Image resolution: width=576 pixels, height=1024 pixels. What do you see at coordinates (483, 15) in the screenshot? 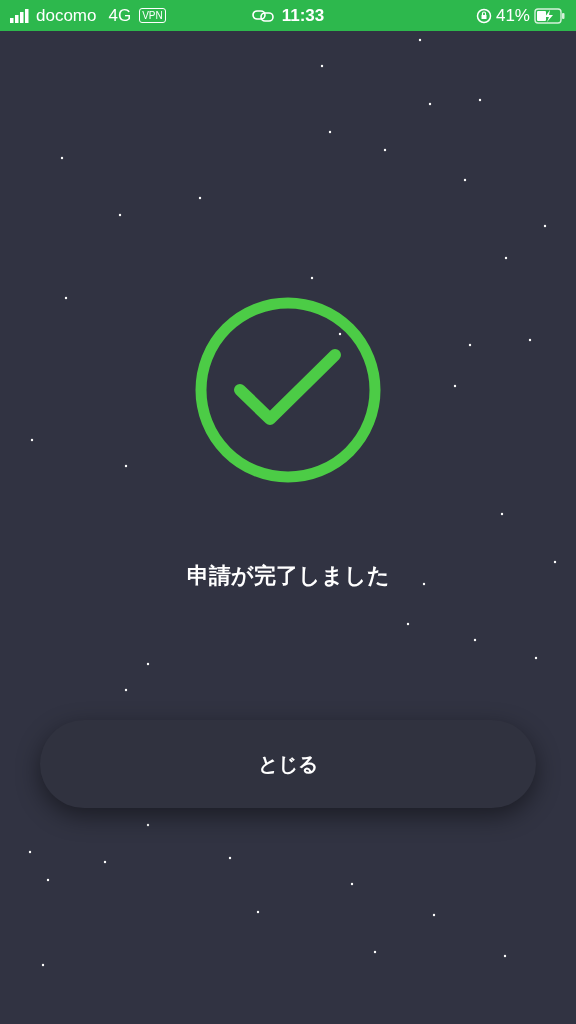
I see `rotation-lock-icon` at bounding box center [483, 15].